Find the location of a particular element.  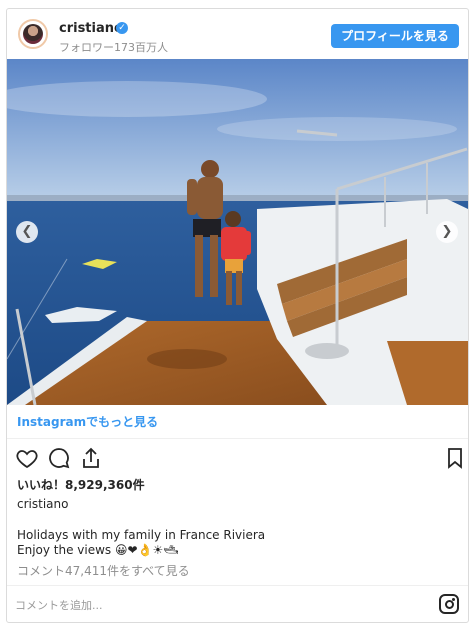

next-photo-button: ❯ is located at coordinates (447, 232).